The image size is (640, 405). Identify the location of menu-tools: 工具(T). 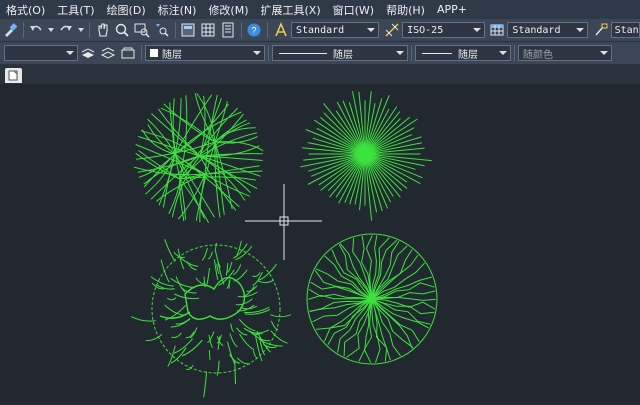
(75, 10).